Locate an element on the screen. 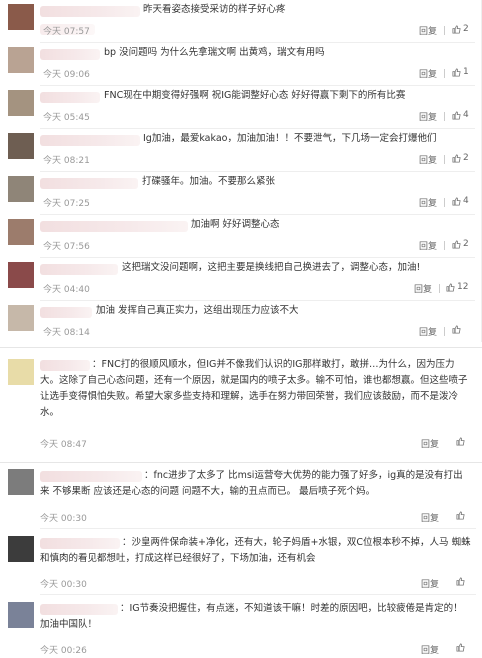  comment-text: 加油 发挥自己真正实力，这组出现压力应该不大 is located at coordinates (197, 310).